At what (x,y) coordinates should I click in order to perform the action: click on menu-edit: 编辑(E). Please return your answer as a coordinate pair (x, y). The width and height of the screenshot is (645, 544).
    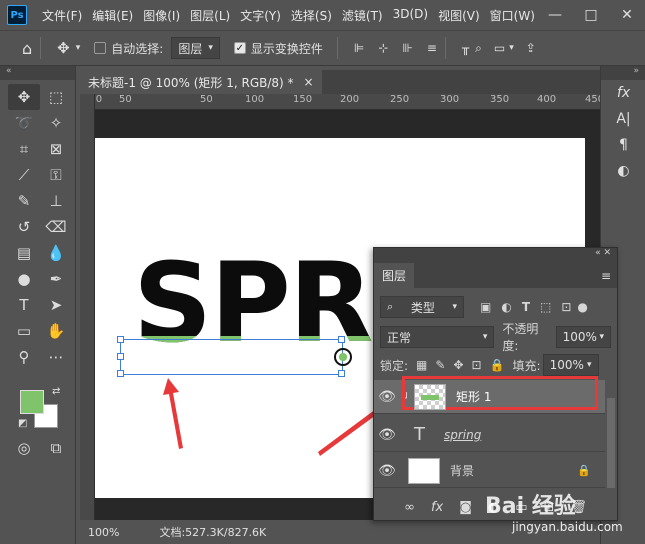
    Looking at the image, I should click on (112, 15).